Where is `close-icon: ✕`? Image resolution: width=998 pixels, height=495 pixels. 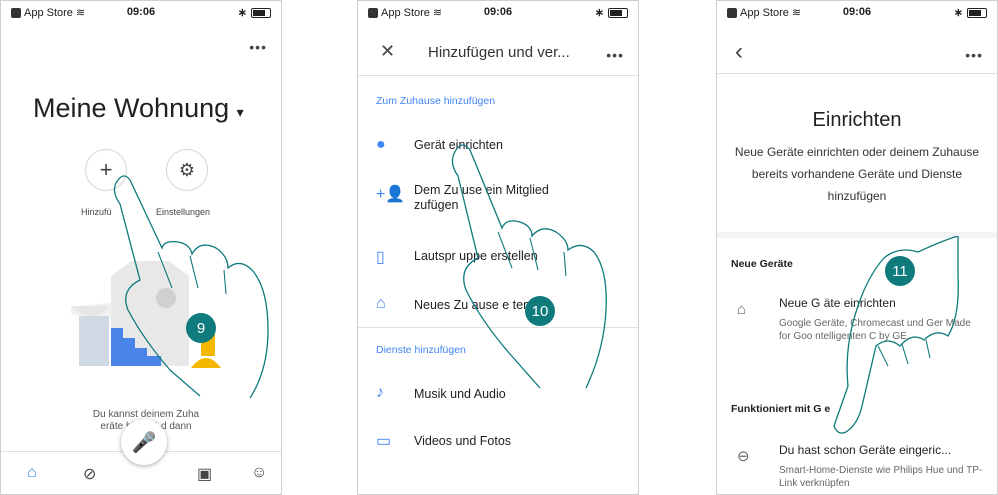
close-icon: ✕ is located at coordinates (387, 51).